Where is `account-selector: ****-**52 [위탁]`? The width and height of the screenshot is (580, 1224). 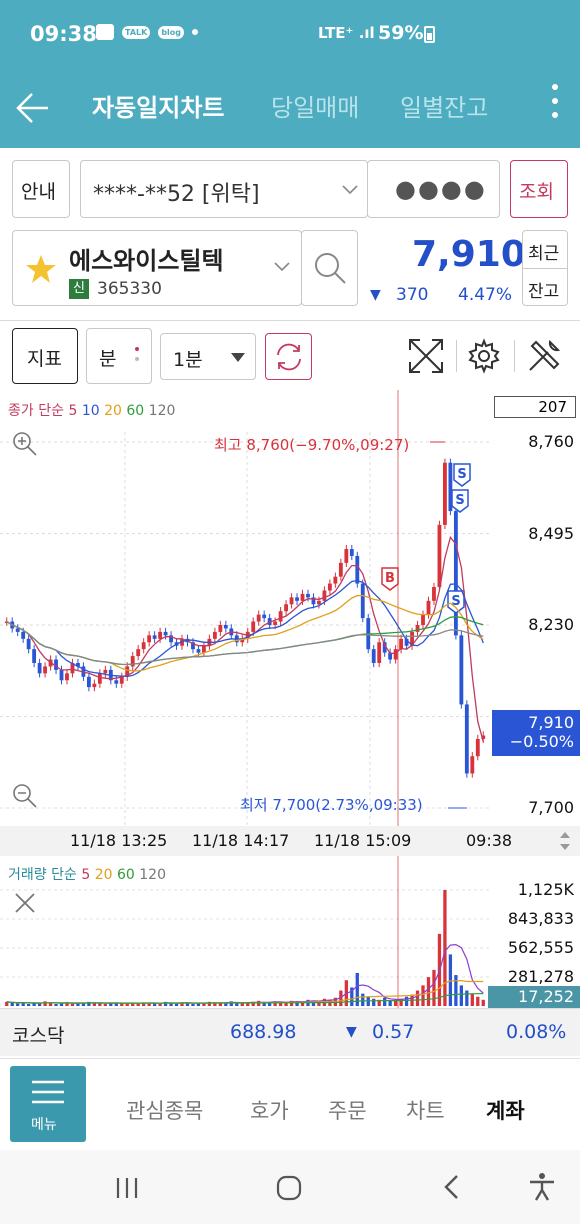
account-selector: ****-**52 [위탁] is located at coordinates (224, 189).